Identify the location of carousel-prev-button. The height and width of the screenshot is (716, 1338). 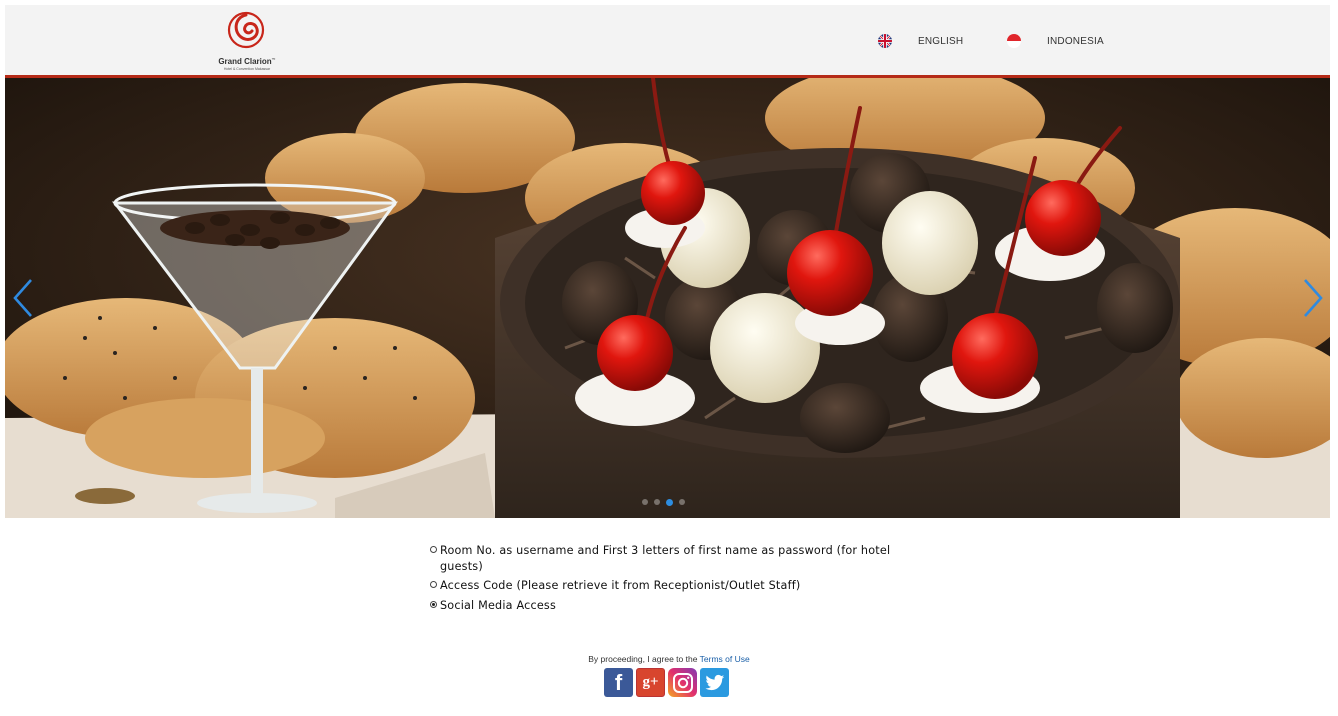
(24, 298).